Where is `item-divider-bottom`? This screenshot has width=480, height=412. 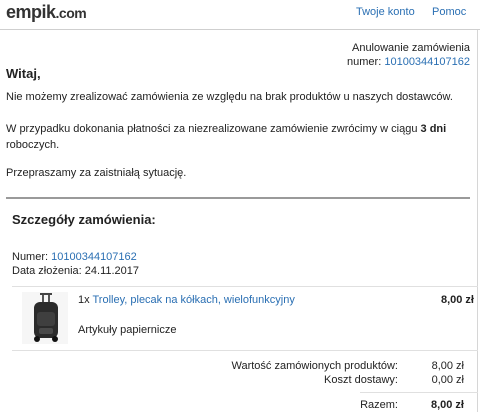
item-divider-bottom is located at coordinates (245, 350).